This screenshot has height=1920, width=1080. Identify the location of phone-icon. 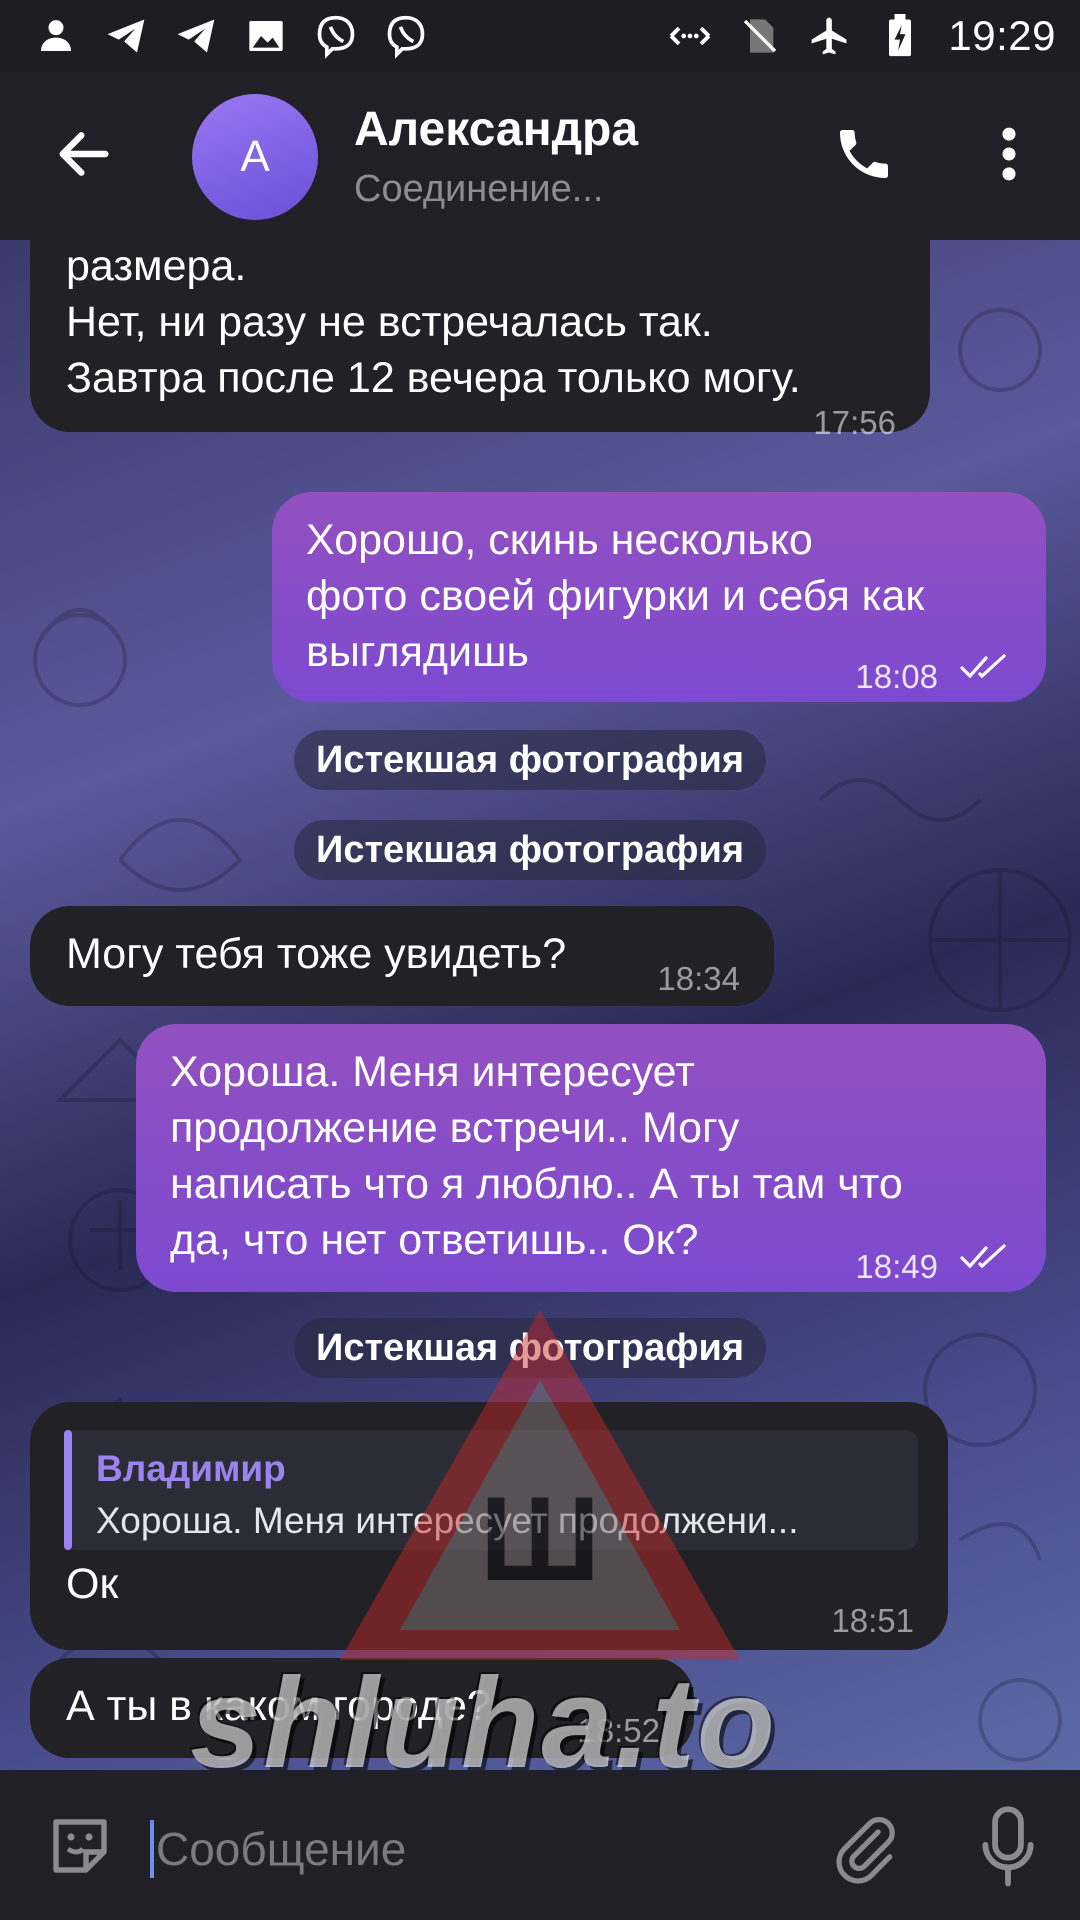
(864, 154).